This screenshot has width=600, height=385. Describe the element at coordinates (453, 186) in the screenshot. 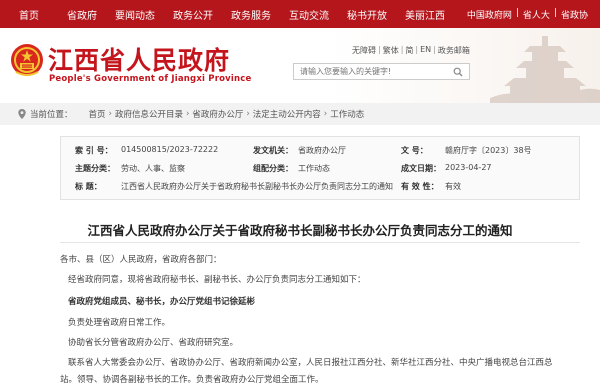

I see `valid-value: 有效` at that location.